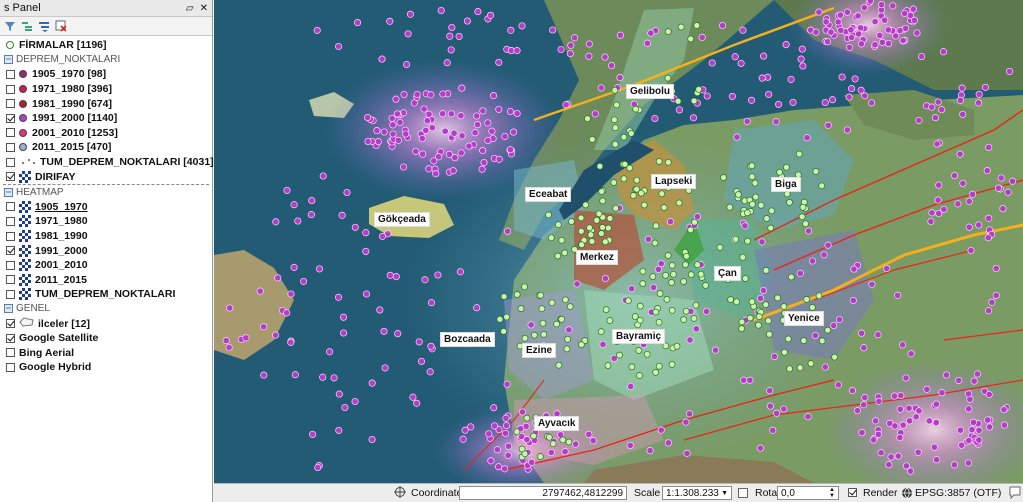 The height and width of the screenshot is (502, 1023). I want to click on layer-item: DIRIFAY, so click(106, 176).